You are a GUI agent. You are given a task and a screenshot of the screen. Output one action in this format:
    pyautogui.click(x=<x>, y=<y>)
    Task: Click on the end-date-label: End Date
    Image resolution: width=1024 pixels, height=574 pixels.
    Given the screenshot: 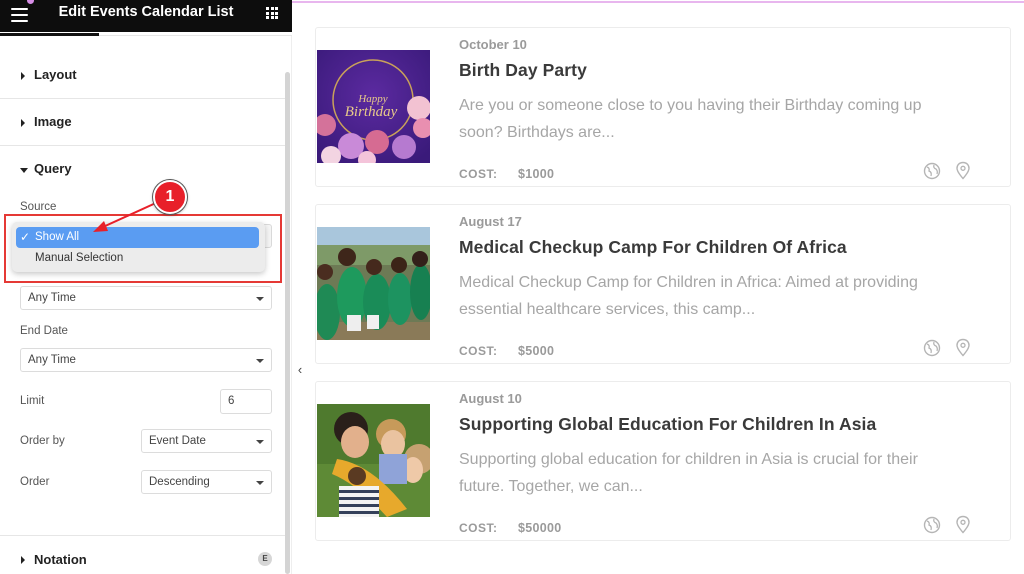 What is the action you would take?
    pyautogui.click(x=44, y=331)
    